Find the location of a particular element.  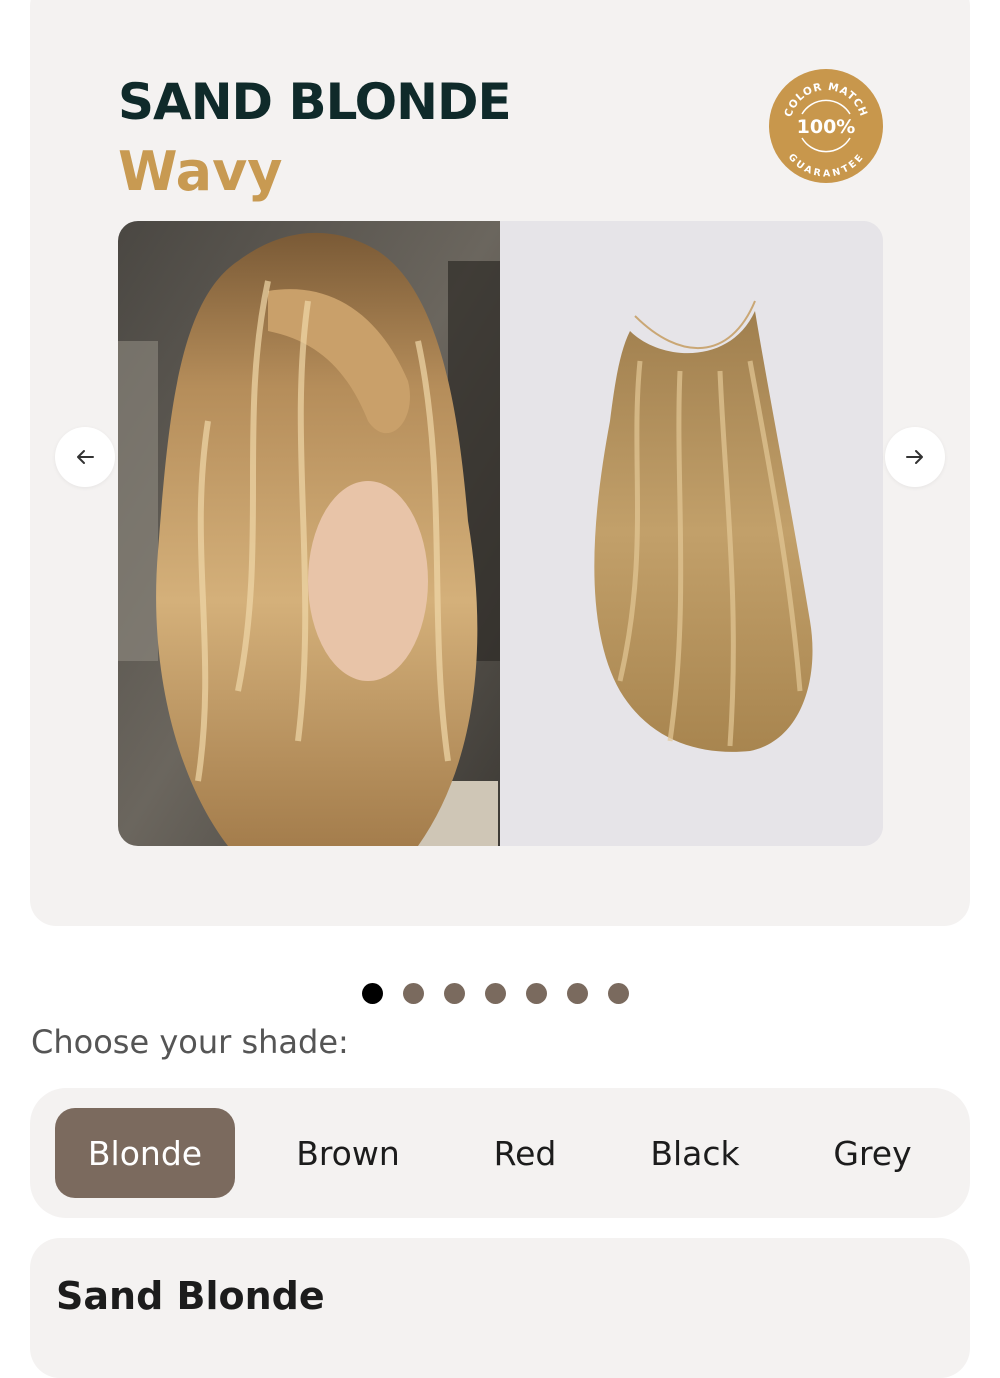

product-title: SAND BLONDE is located at coordinates (315, 102).